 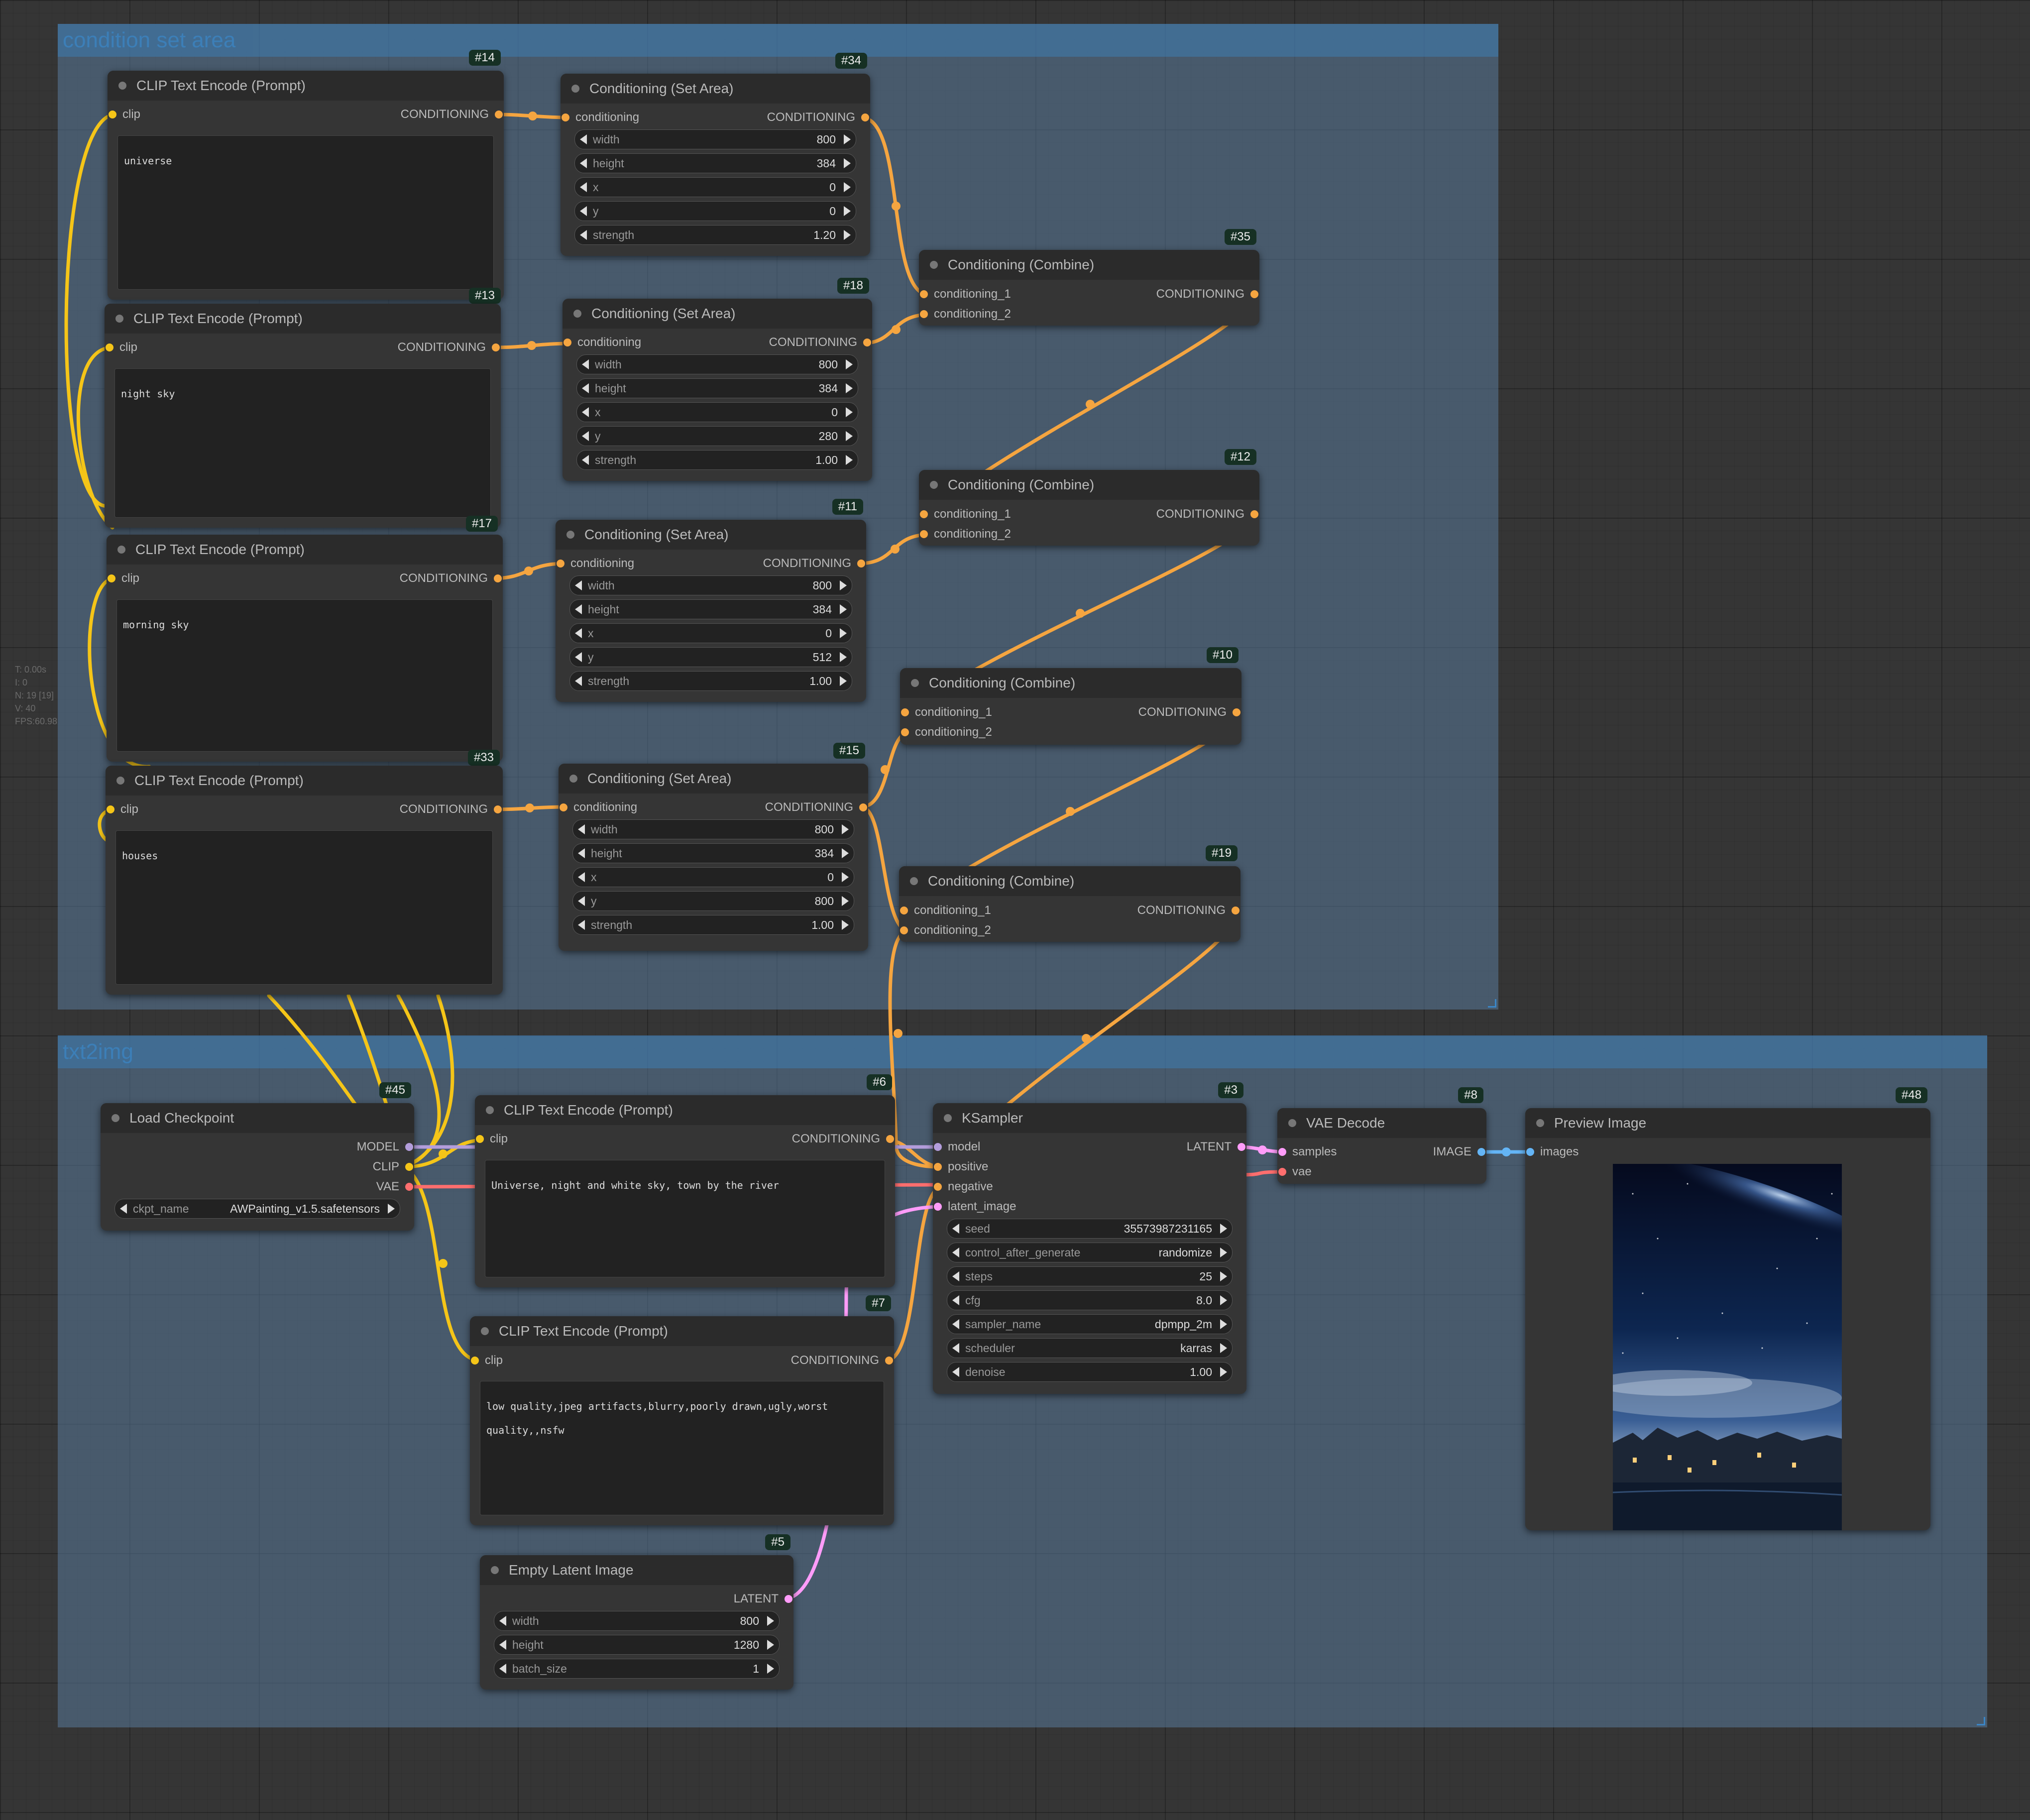 What do you see at coordinates (717, 436) in the screenshot?
I see `widget-y: y 280` at bounding box center [717, 436].